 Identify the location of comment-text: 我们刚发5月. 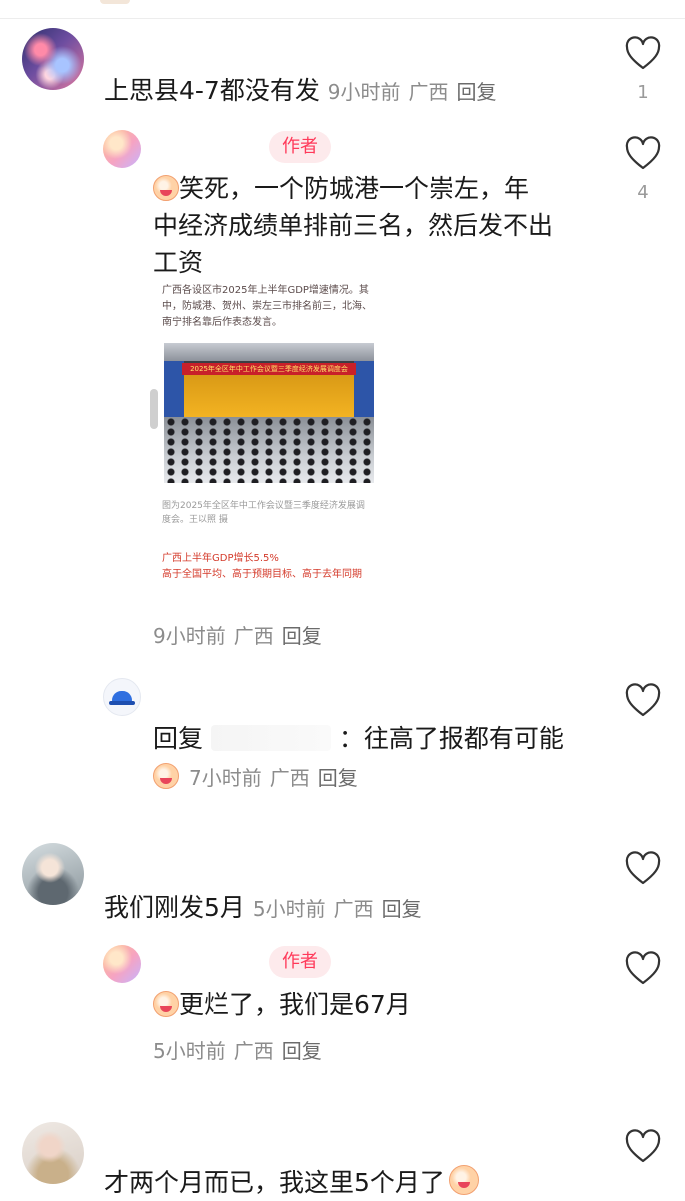
(174, 907).